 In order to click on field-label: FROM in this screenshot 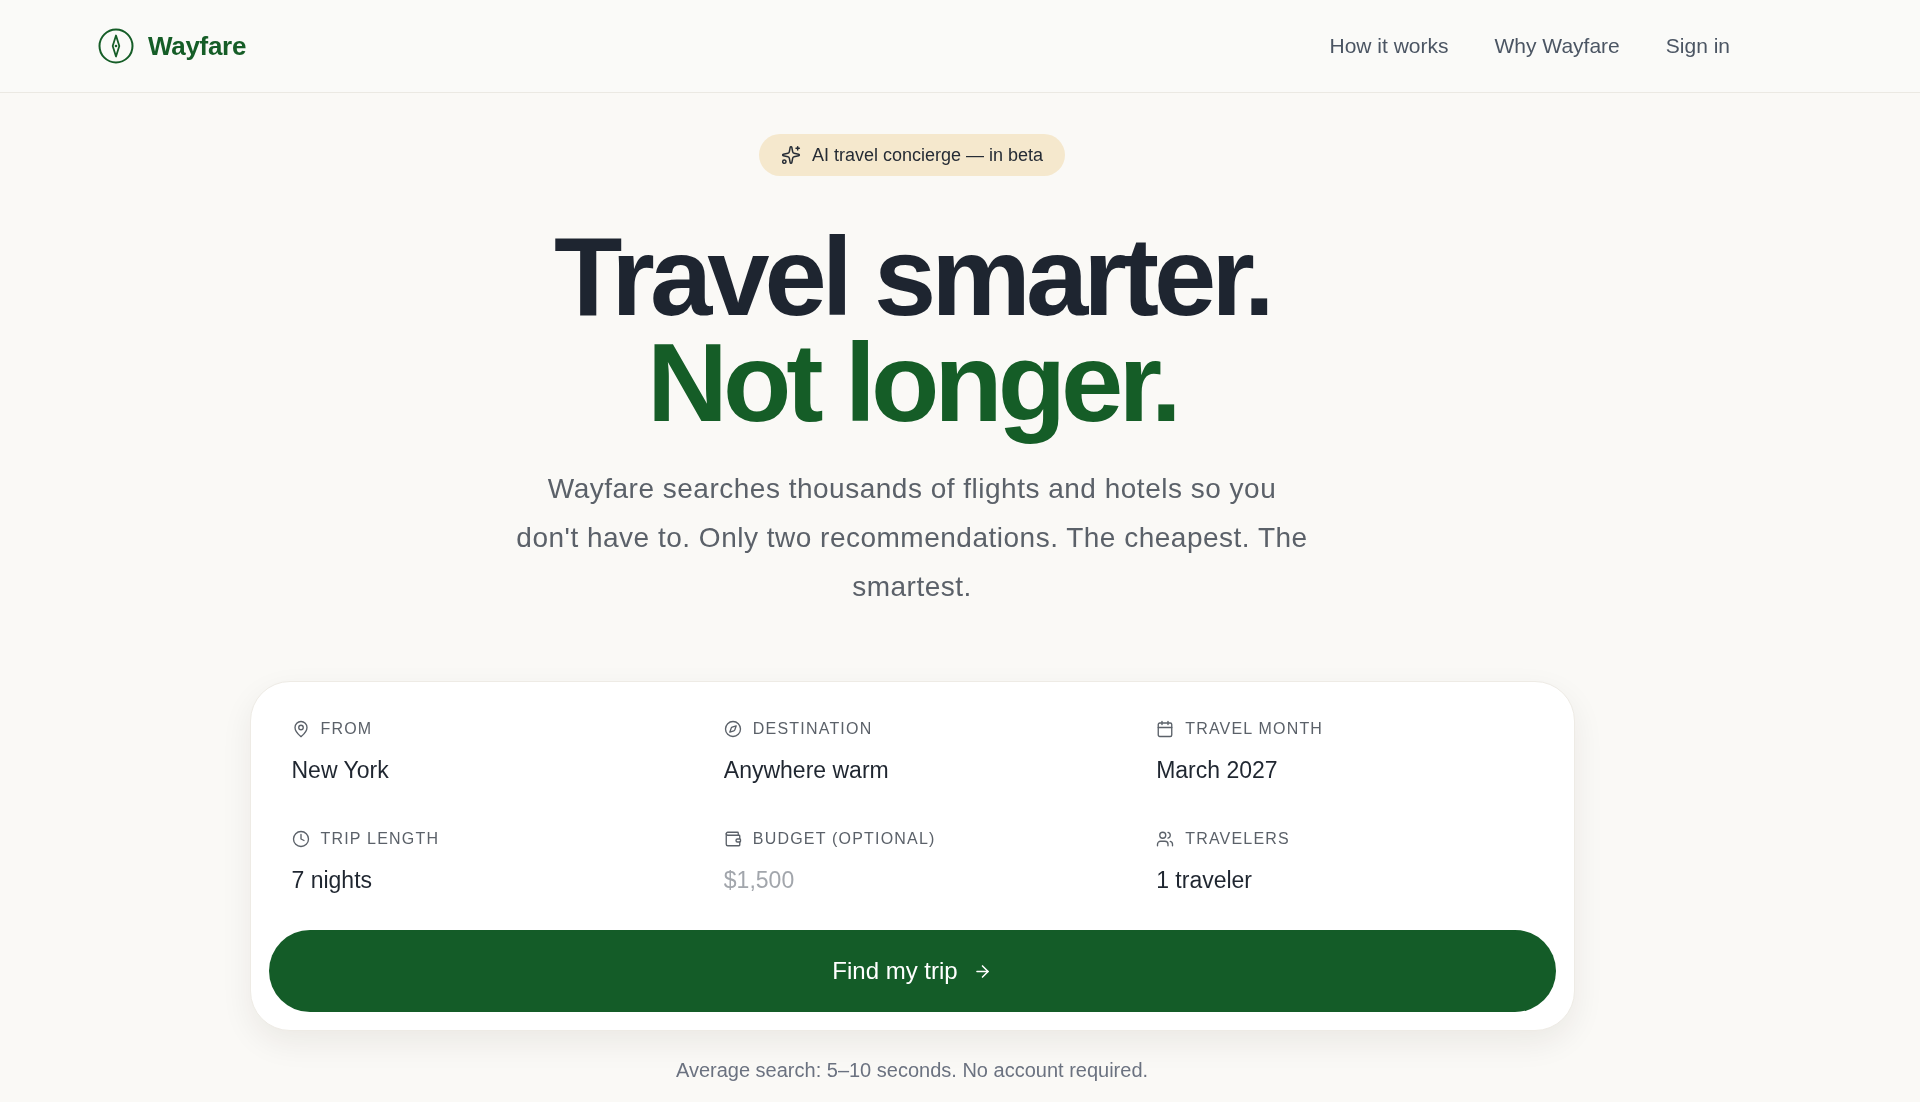, I will do `click(346, 729)`.